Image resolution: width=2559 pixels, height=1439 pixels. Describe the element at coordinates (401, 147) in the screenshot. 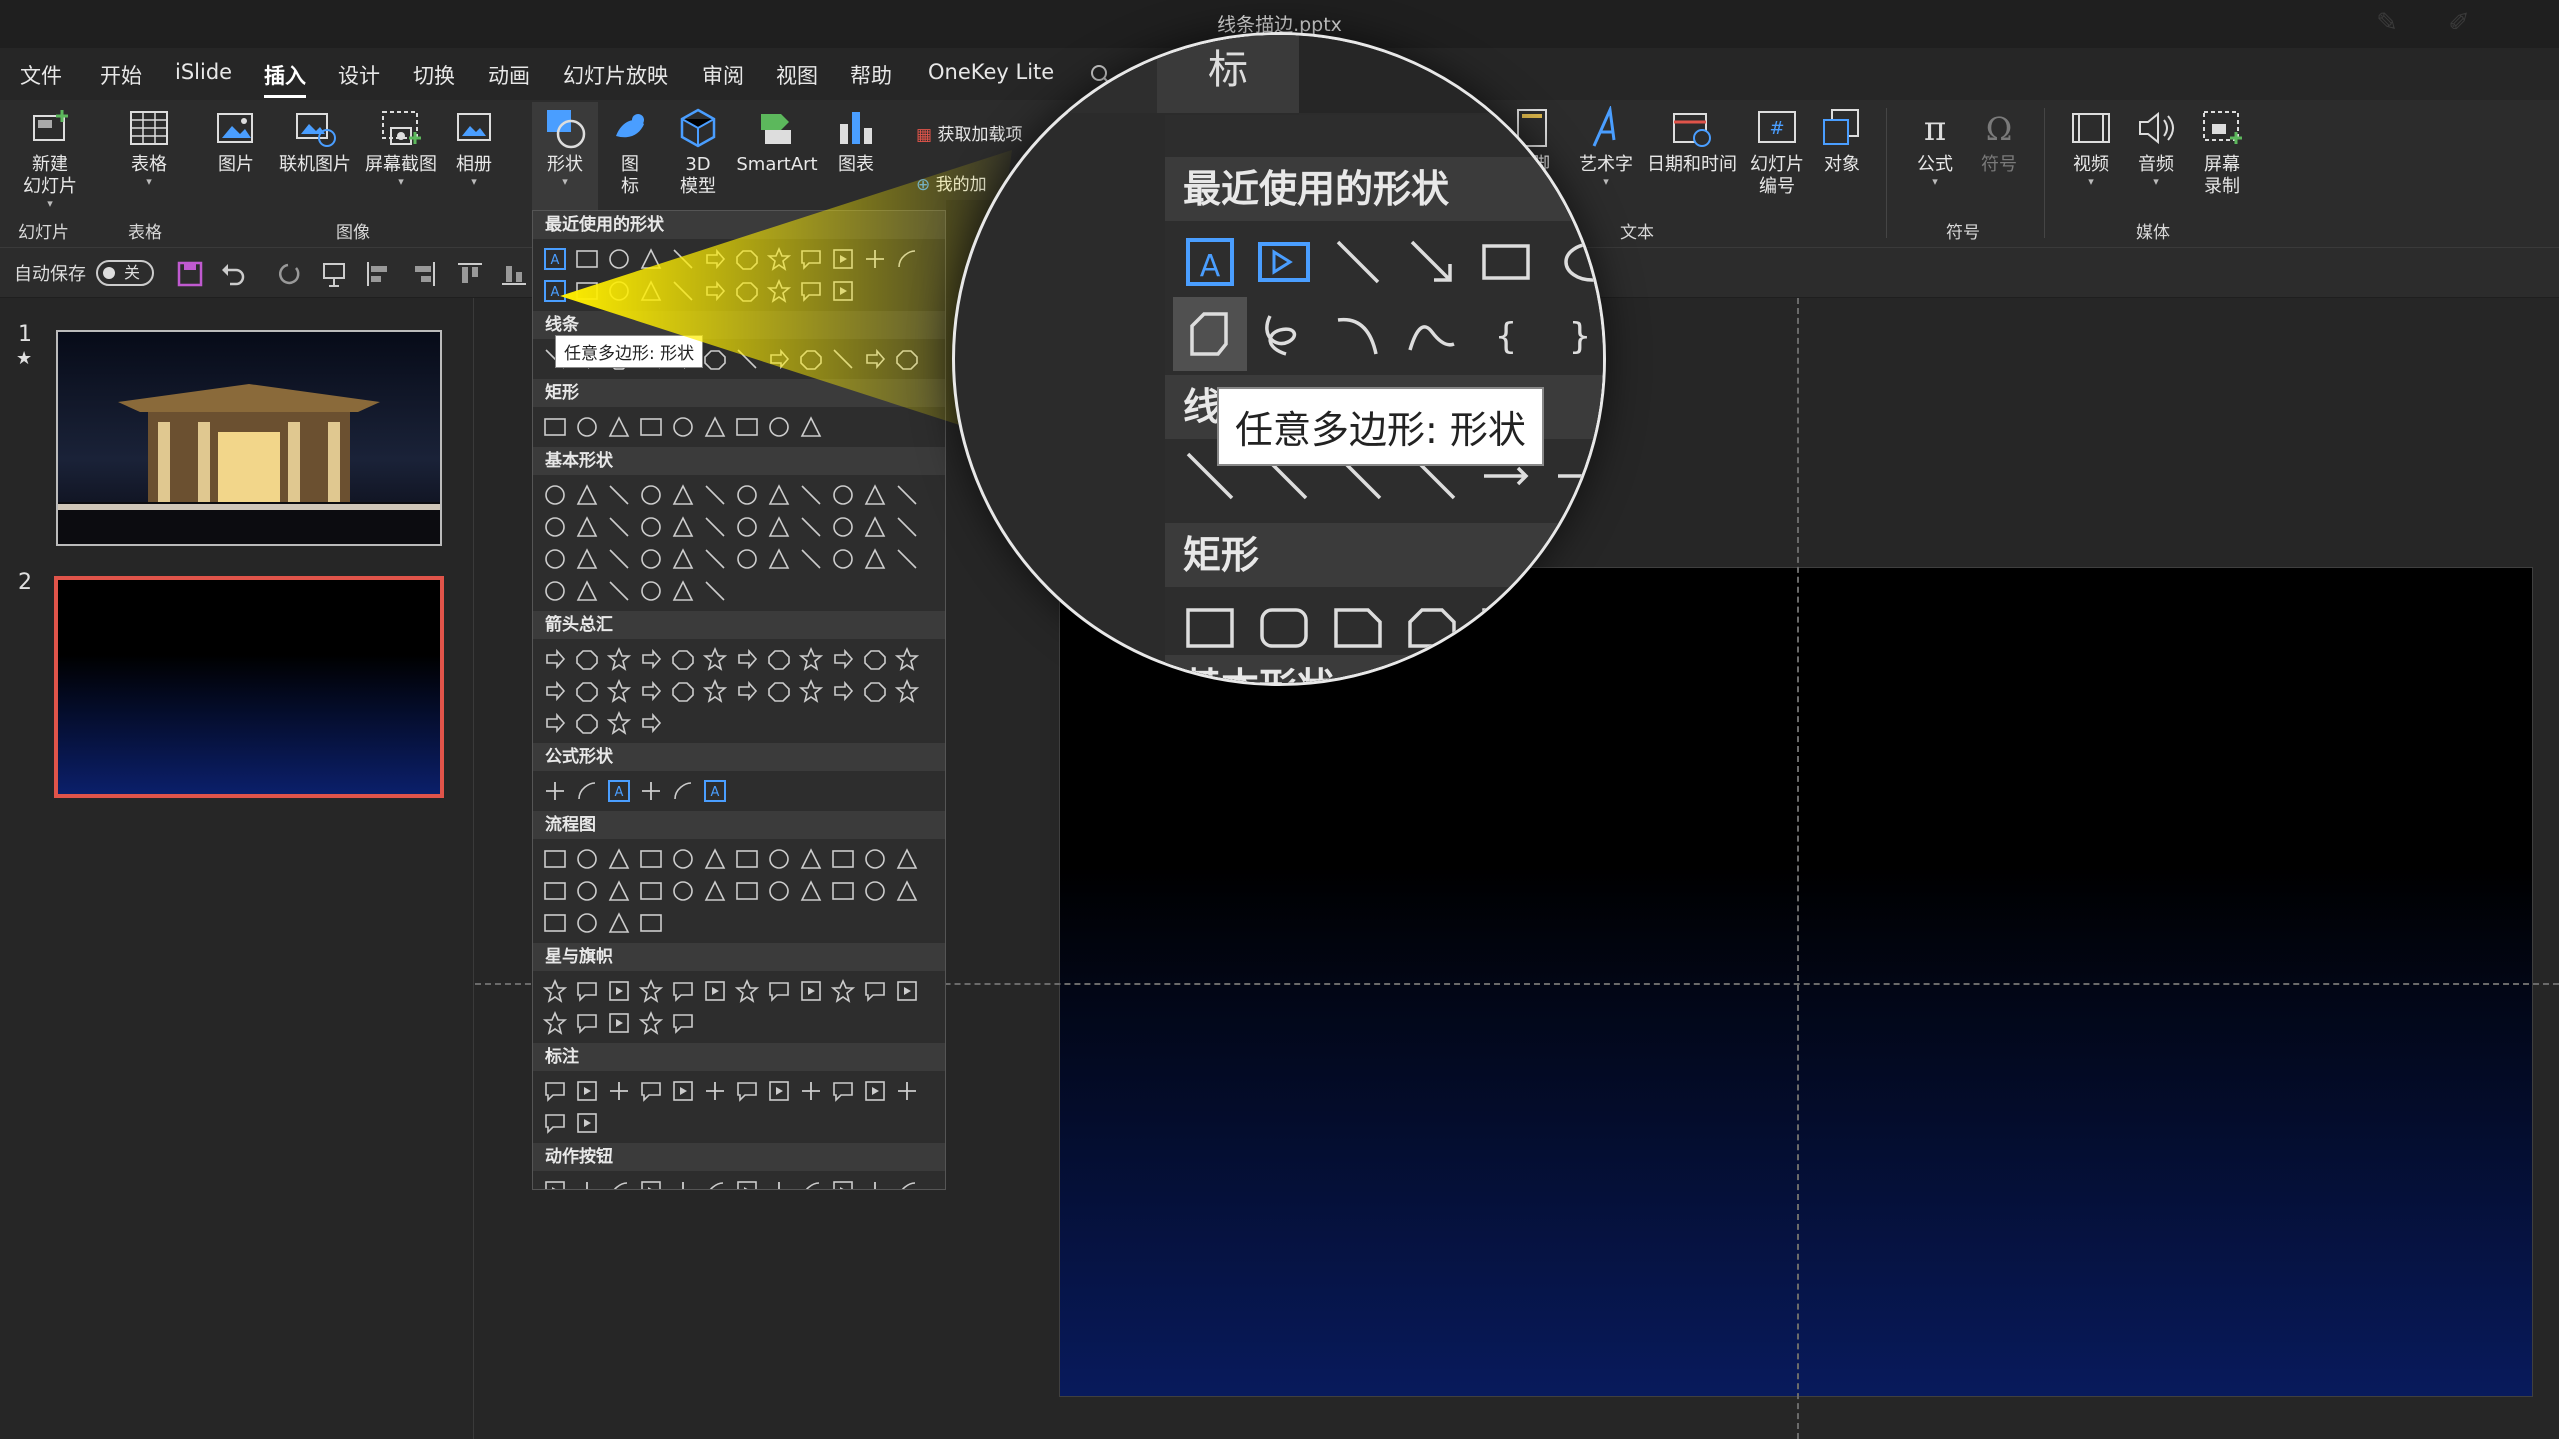

I see `screenshot-button: 屏幕截图 ▾` at that location.